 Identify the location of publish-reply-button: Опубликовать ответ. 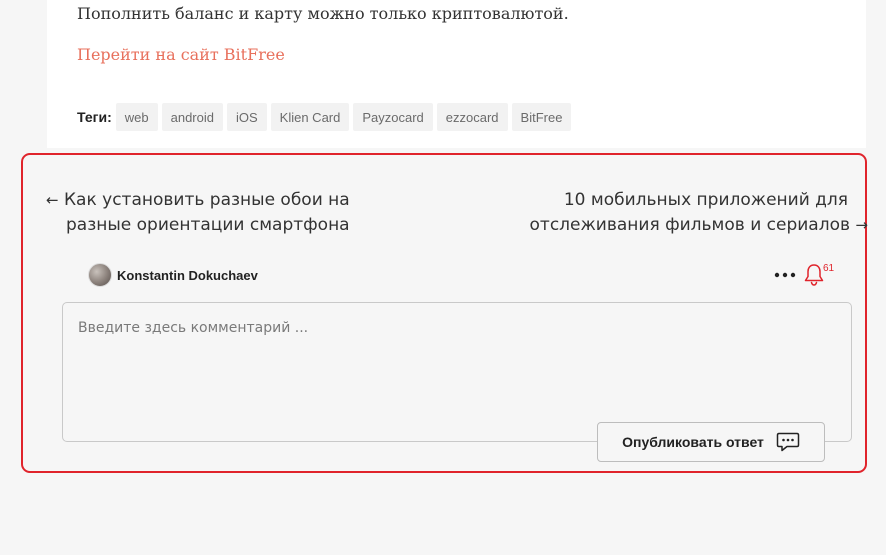
(711, 442).